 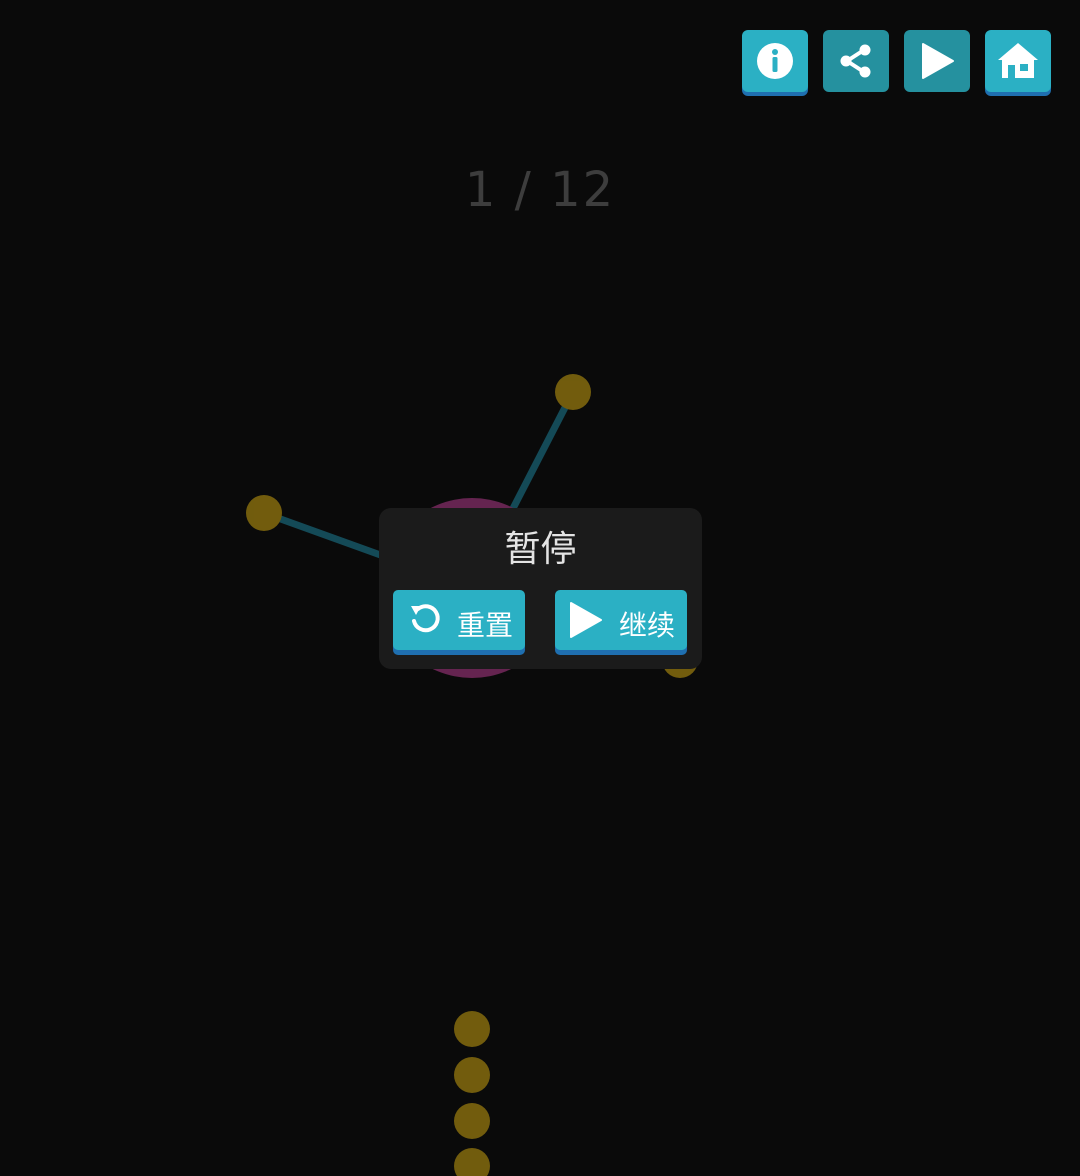 I want to click on reset-button: 重置, so click(x=459, y=620).